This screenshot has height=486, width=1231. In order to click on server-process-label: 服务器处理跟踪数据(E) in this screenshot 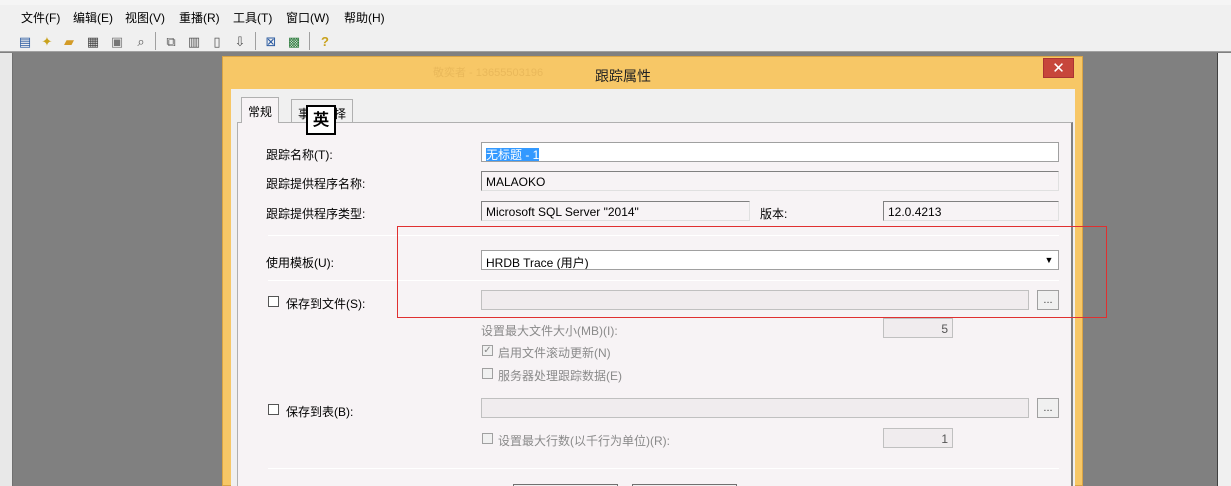, I will do `click(560, 376)`.